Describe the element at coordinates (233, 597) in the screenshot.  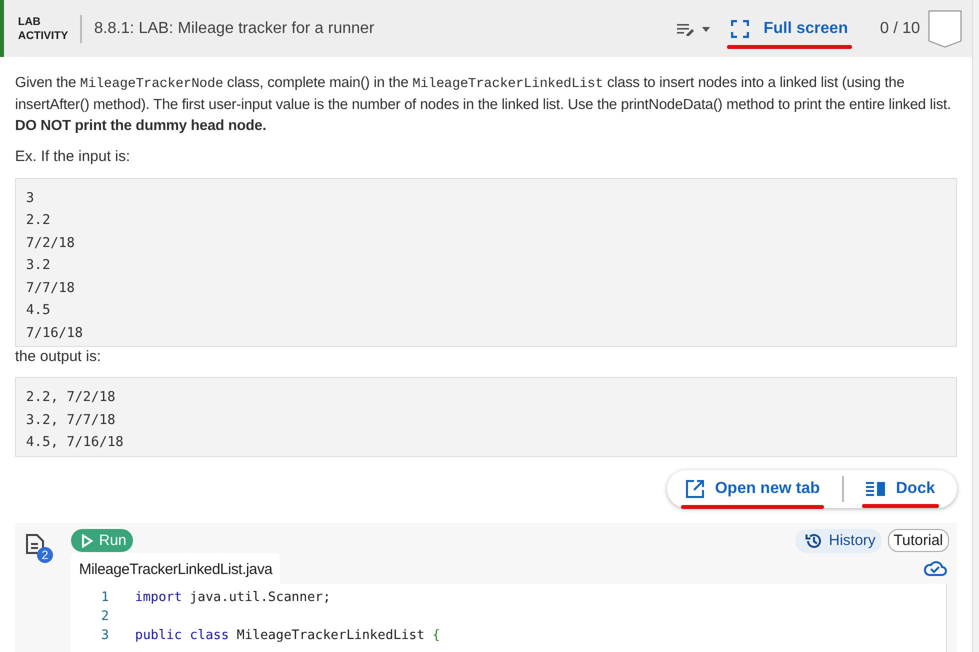
I see `code-line: import java.util.Scanner;` at that location.